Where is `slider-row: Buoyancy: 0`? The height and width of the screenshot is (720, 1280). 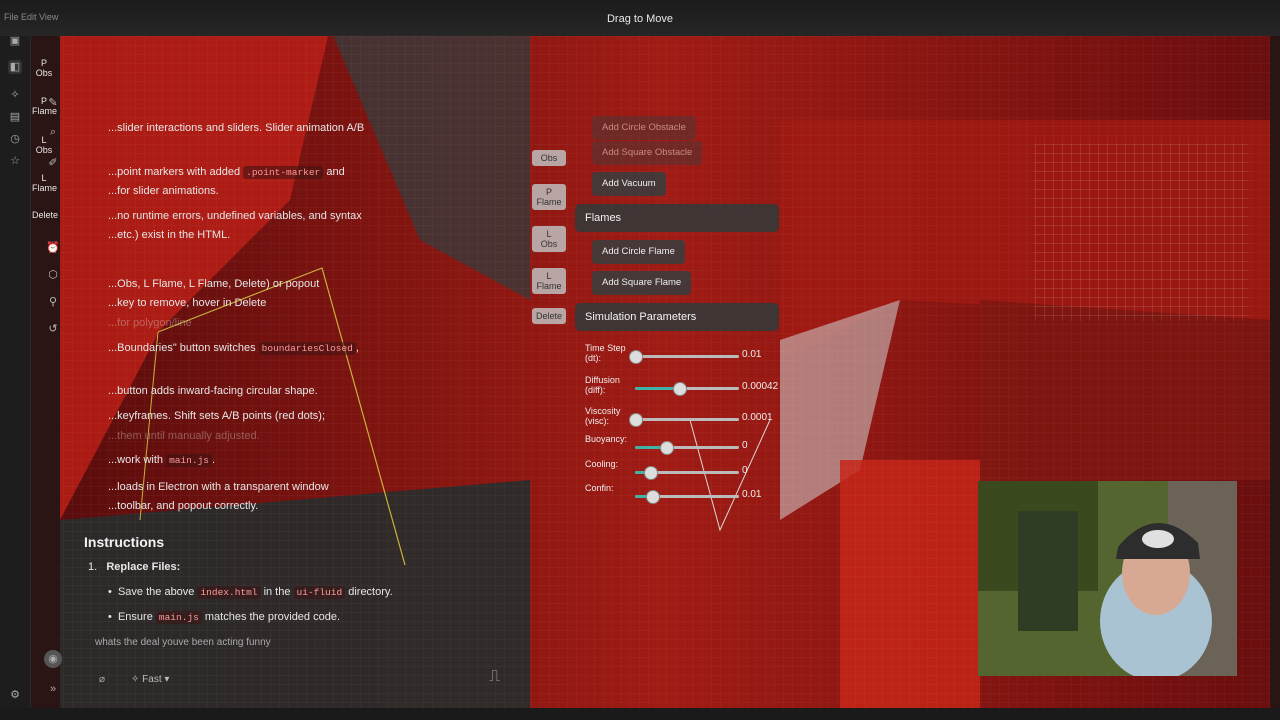 slider-row: Buoyancy: 0 is located at coordinates (677, 447).